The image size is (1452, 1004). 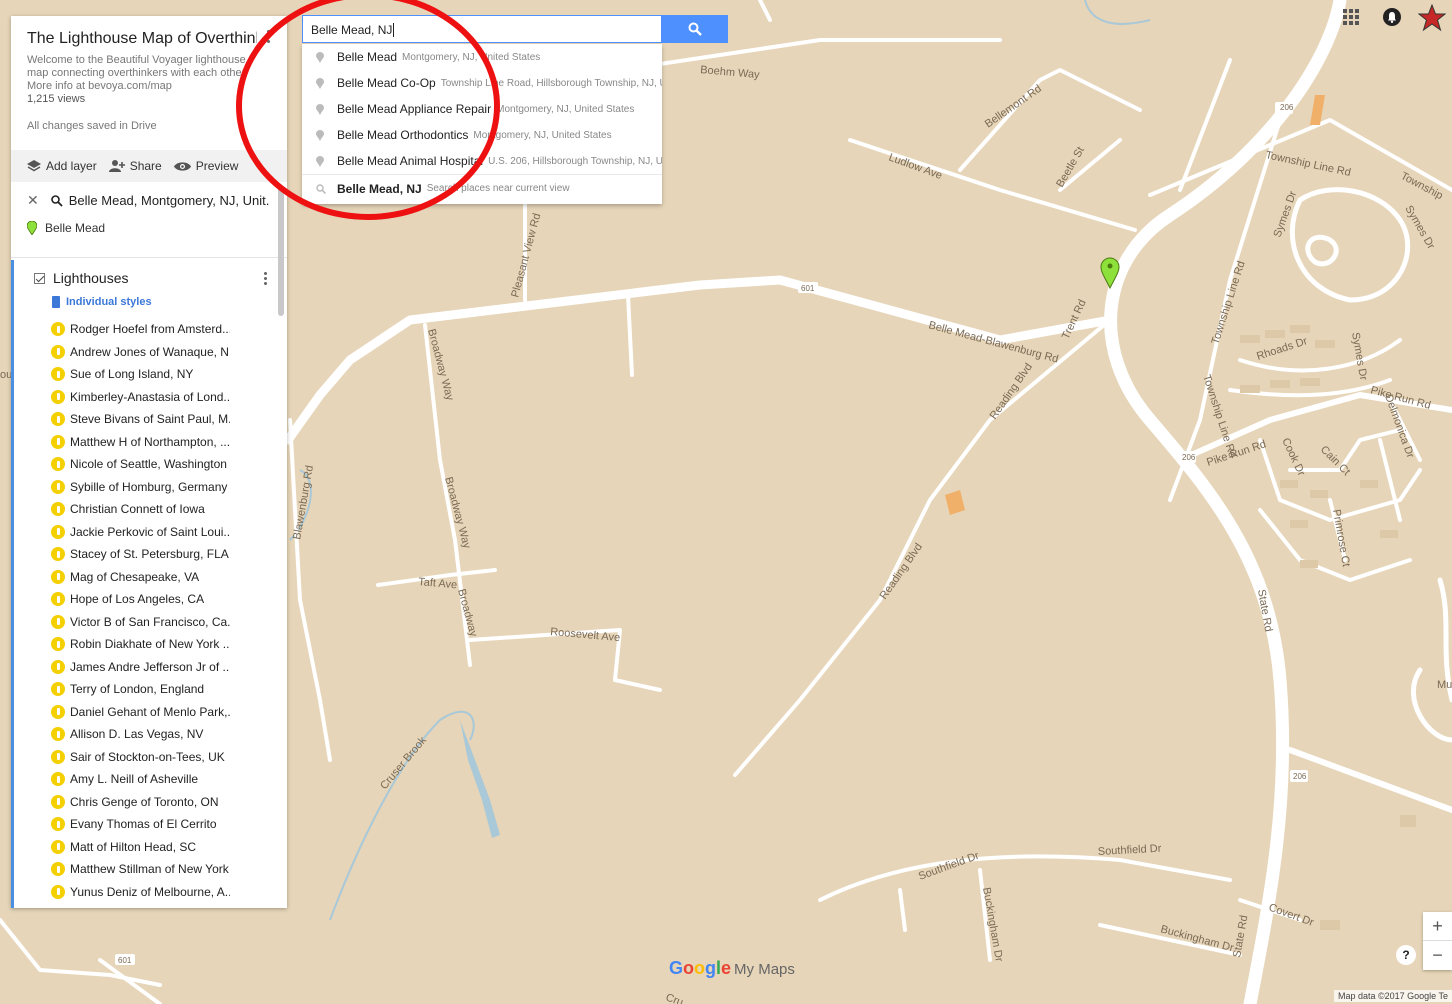 What do you see at coordinates (135, 166) in the screenshot?
I see `share-button: Share` at bounding box center [135, 166].